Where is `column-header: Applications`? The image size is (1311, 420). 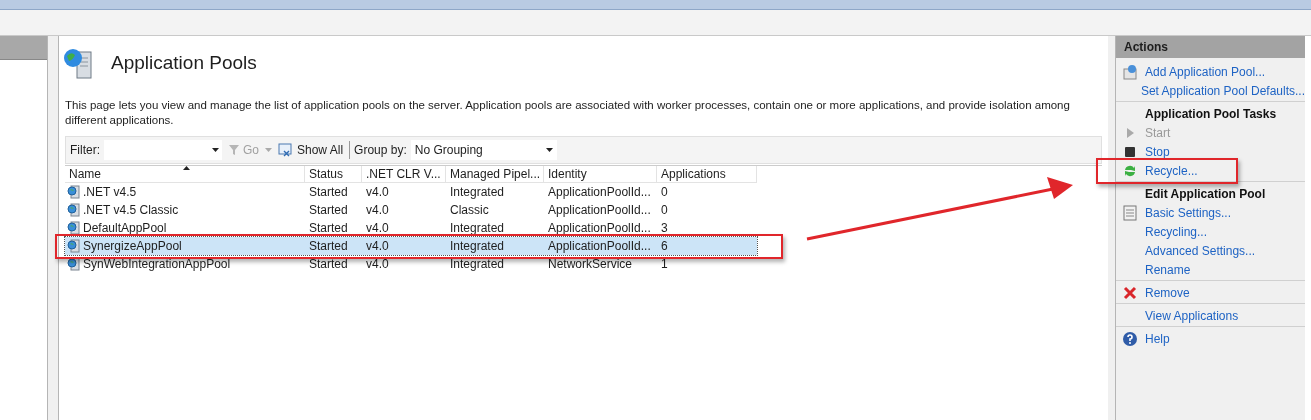
column-header: Applications is located at coordinates (707, 174).